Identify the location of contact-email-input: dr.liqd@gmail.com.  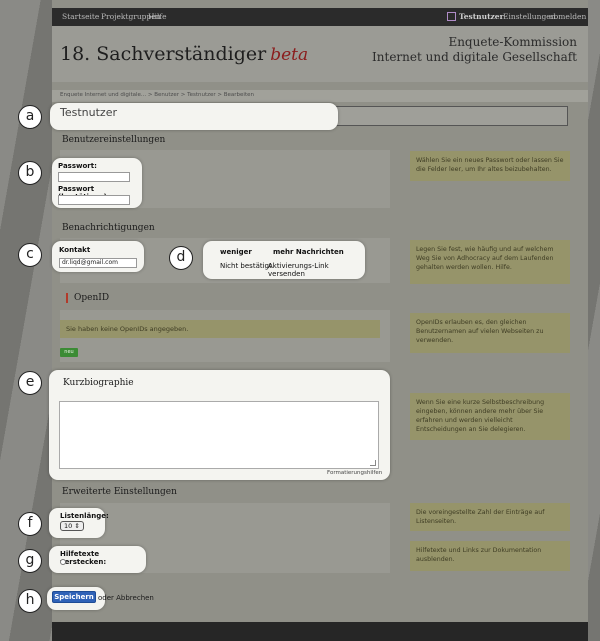
(98, 263).